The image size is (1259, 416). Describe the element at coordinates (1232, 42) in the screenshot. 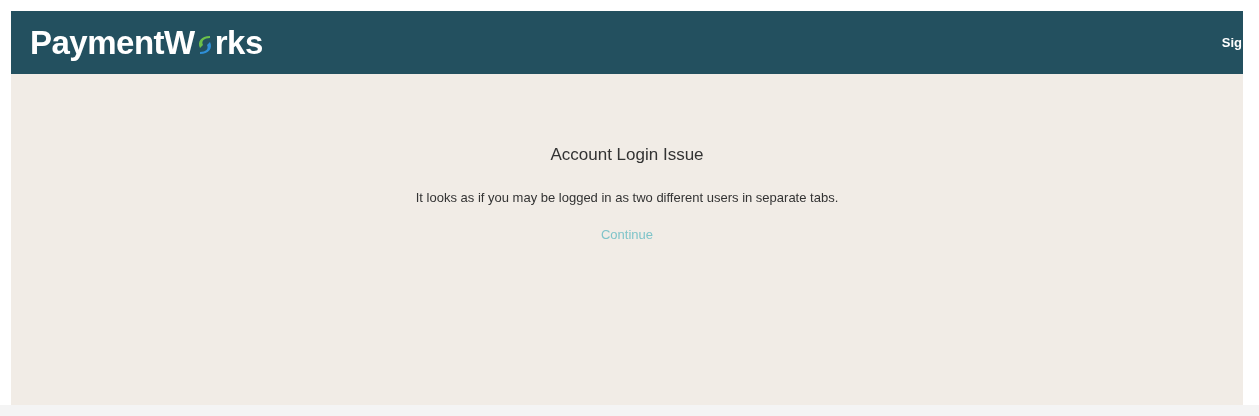

I see `sign-link: Sig` at that location.